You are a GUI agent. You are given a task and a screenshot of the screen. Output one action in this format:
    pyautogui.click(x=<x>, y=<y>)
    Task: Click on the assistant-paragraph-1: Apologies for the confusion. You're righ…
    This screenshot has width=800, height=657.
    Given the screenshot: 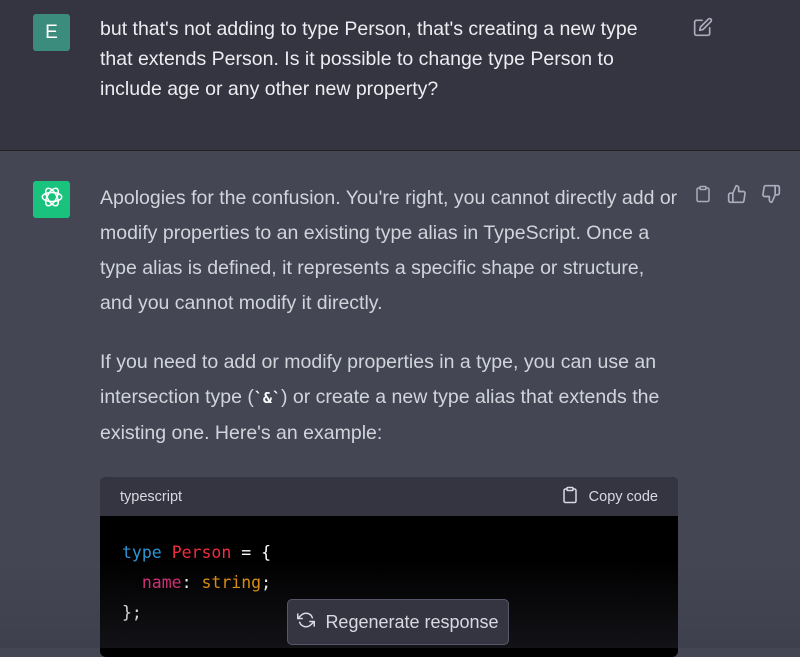 What is the action you would take?
    pyautogui.click(x=389, y=250)
    